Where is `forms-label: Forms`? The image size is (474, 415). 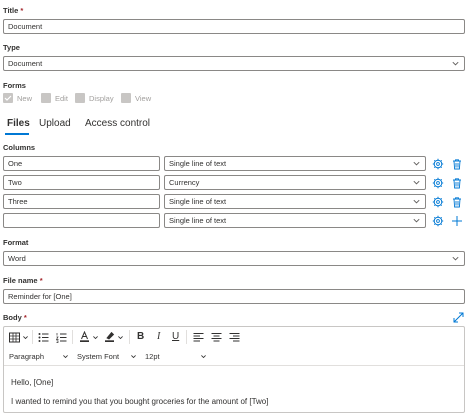 forms-label: Forms is located at coordinates (14, 85).